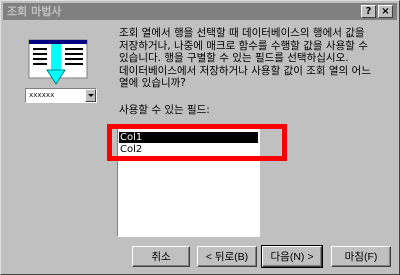  What do you see at coordinates (42, 95) in the screenshot?
I see `combo-preview-value: xxxxxx` at bounding box center [42, 95].